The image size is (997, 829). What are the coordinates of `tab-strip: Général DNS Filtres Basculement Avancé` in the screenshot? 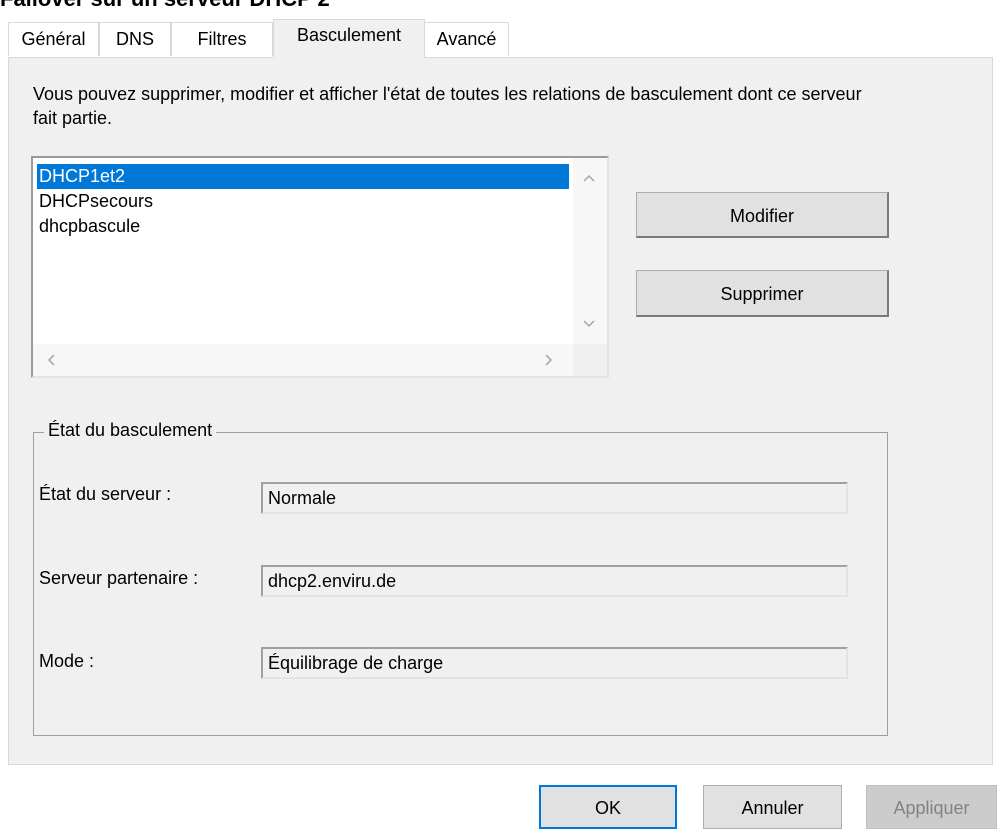 It's located at (500, 38).